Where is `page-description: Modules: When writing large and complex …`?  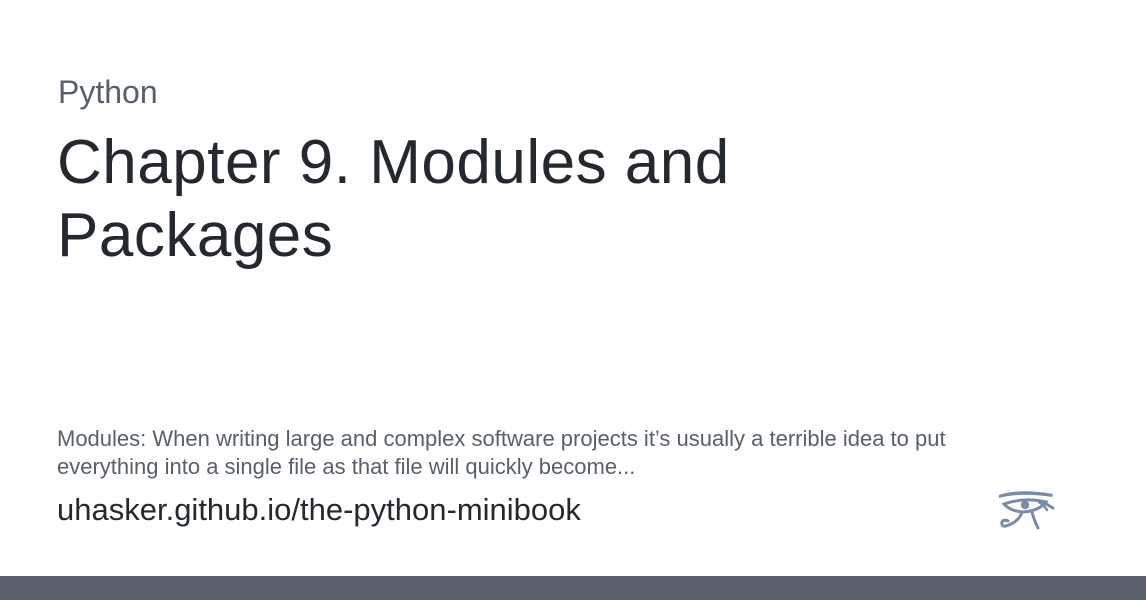
page-description: Modules: When writing large and complex … is located at coordinates (501, 452).